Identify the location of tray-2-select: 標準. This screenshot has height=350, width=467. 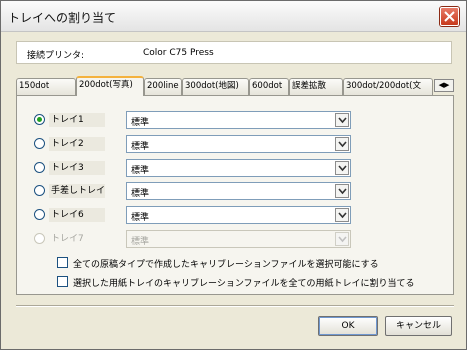
(238, 144).